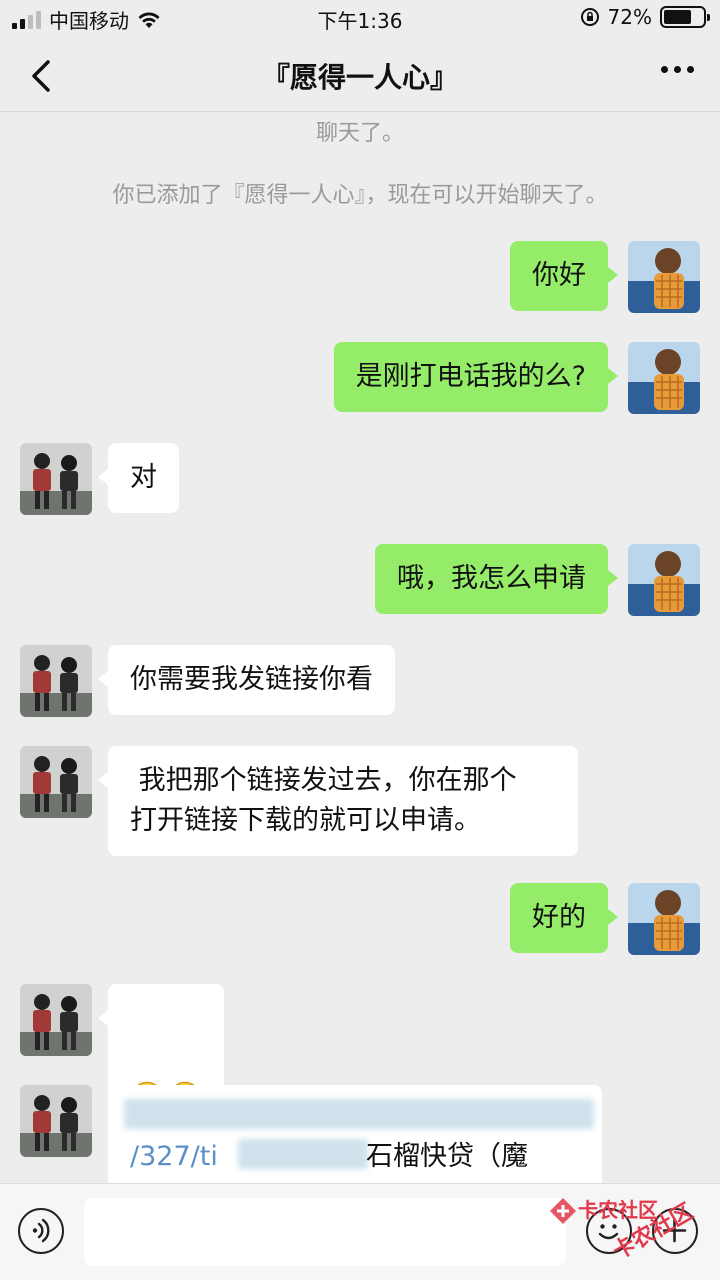 This screenshot has width=720, height=1280. I want to click on rotation-lock-icon, so click(589, 17).